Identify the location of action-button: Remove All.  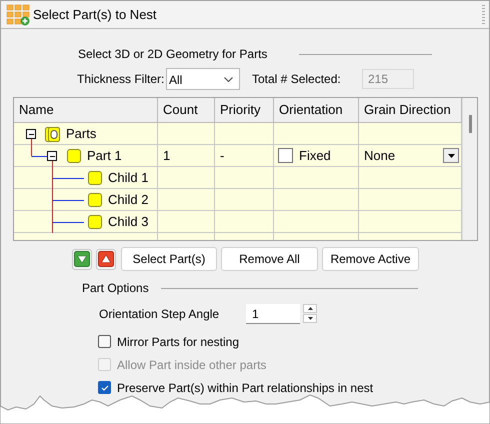
(269, 259).